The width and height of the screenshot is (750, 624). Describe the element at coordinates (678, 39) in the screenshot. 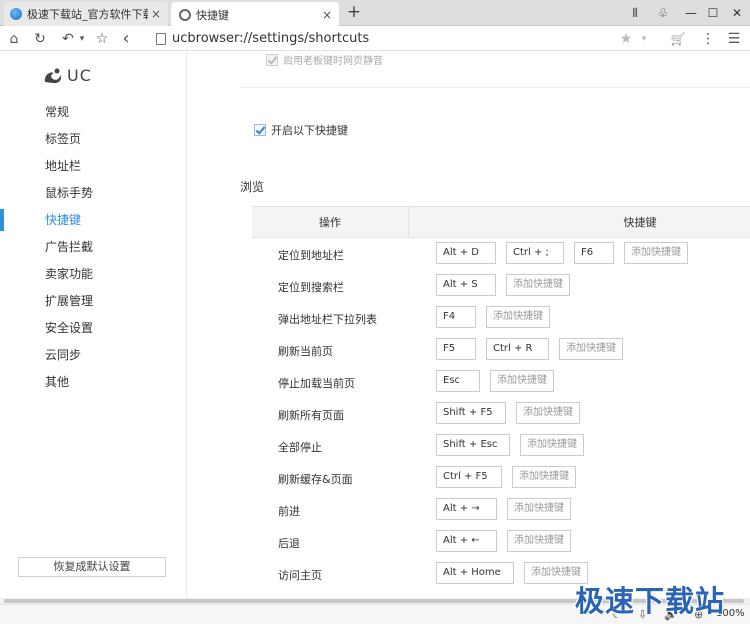

I see `cart-icon: 🛒` at that location.